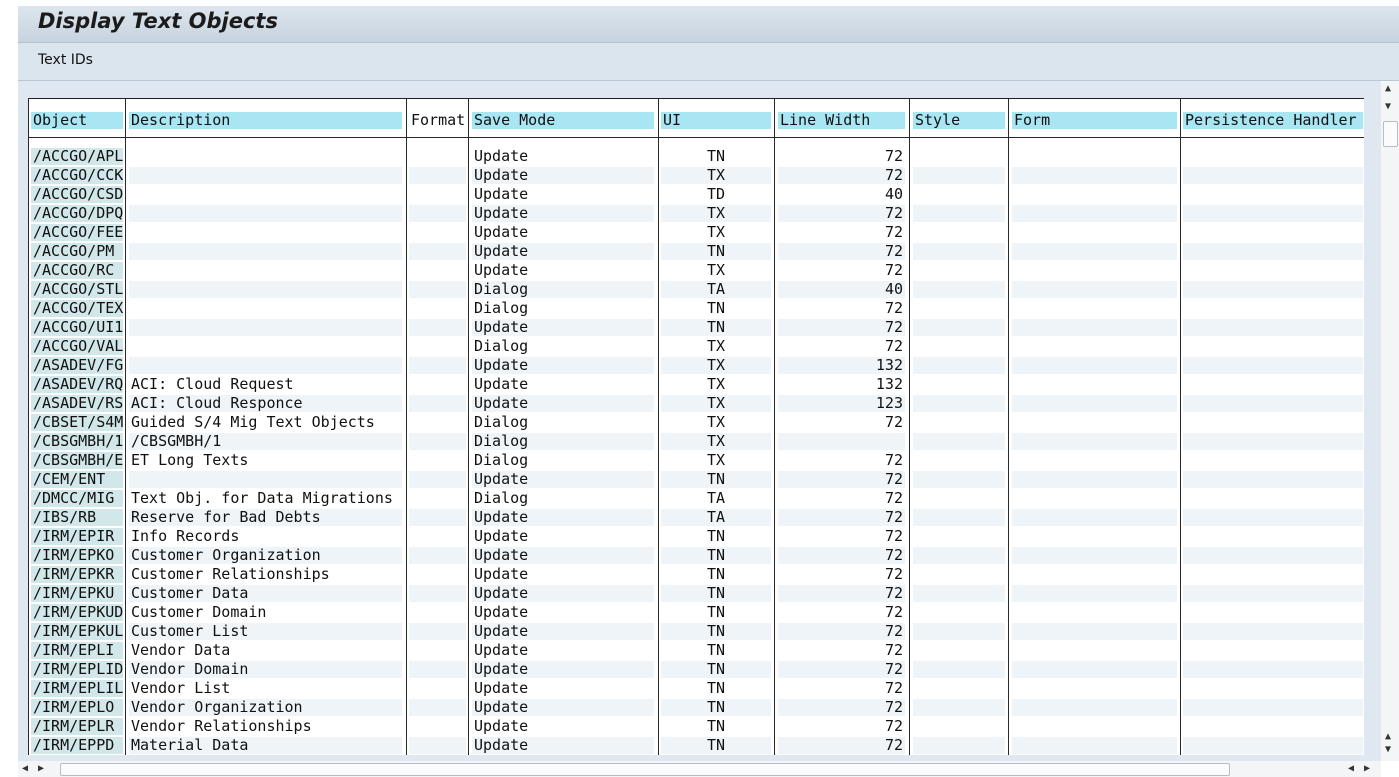 The width and height of the screenshot is (1399, 777). I want to click on cell-object: /ACCGO/FEE, so click(77, 232).